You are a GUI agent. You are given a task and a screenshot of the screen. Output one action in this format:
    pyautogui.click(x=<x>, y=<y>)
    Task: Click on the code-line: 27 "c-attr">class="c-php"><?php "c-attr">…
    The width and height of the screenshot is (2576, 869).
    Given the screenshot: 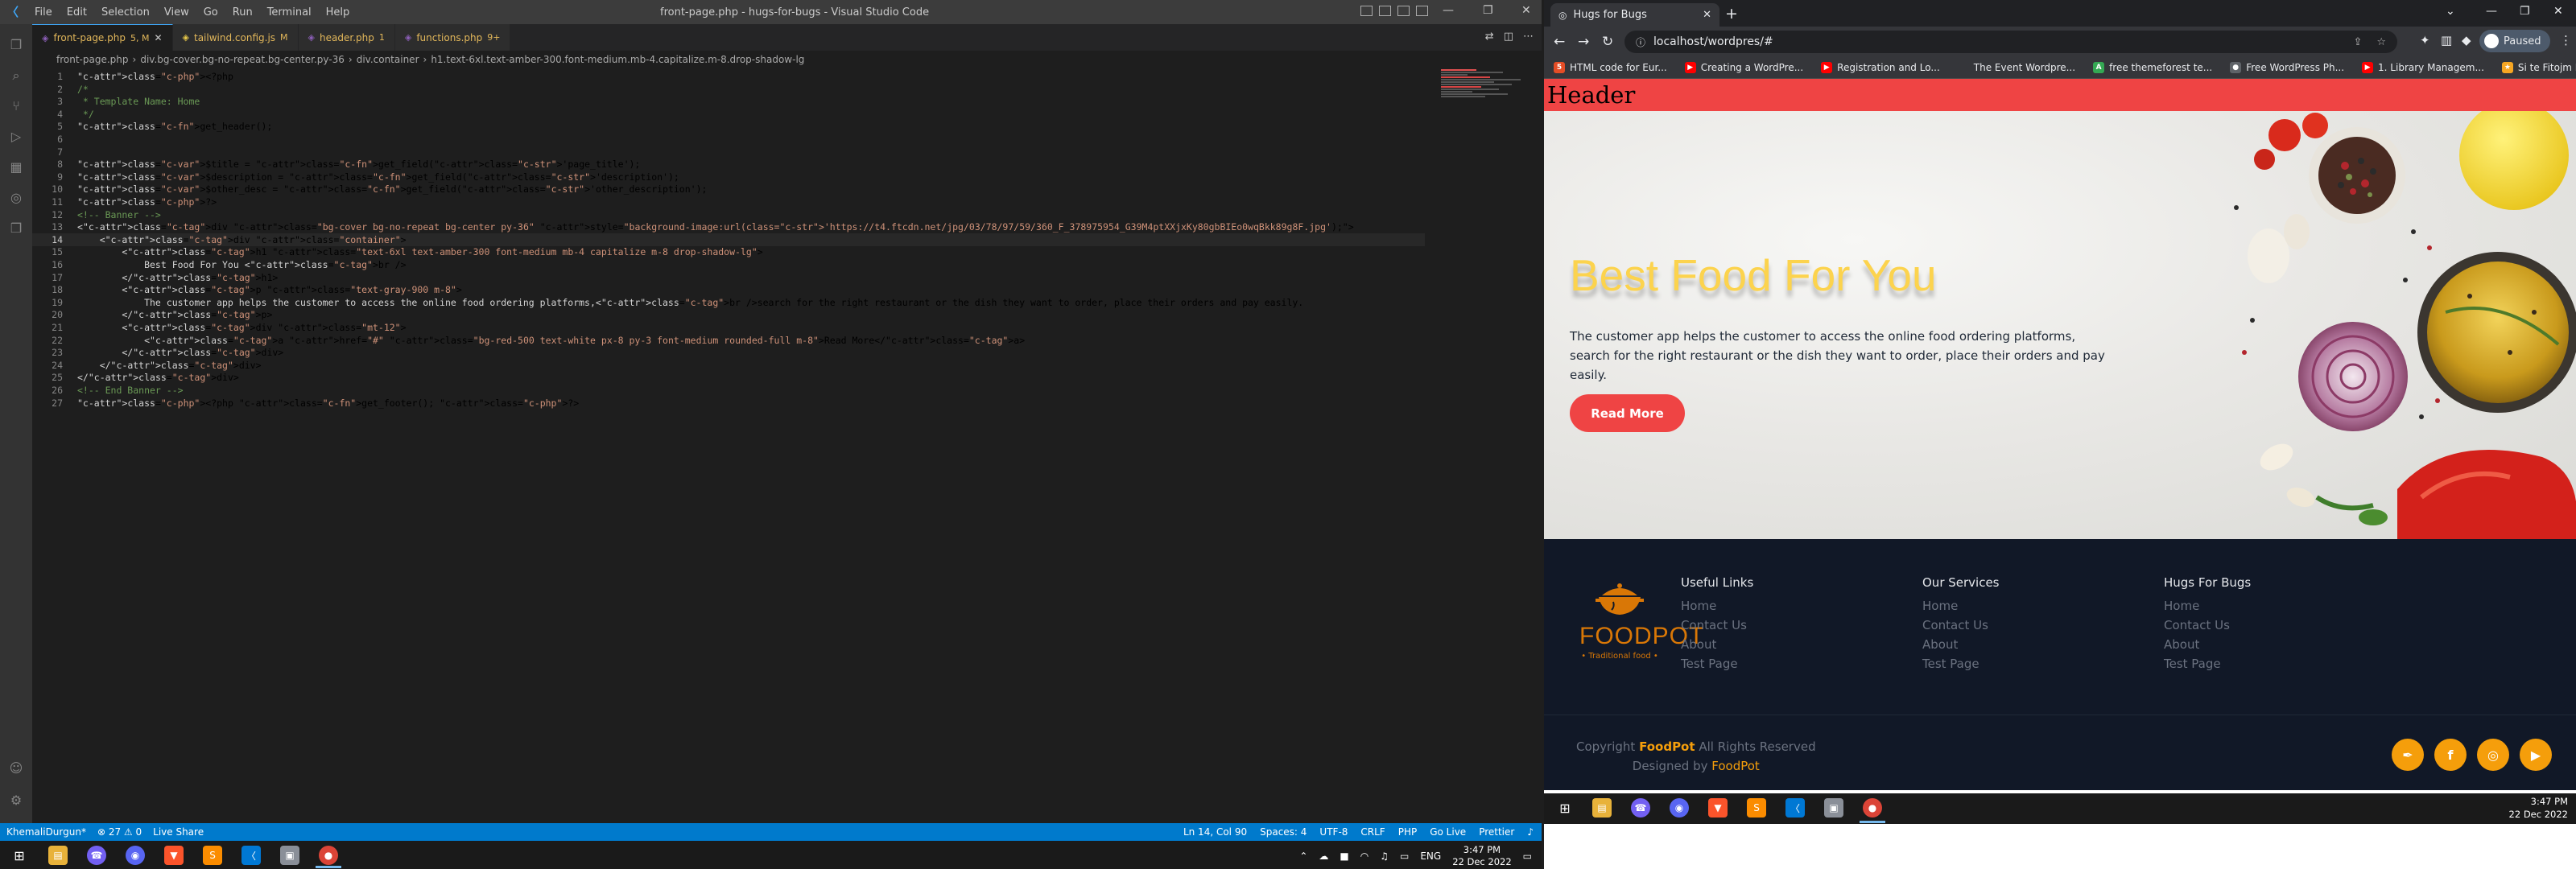 What is the action you would take?
    pyautogui.click(x=728, y=403)
    